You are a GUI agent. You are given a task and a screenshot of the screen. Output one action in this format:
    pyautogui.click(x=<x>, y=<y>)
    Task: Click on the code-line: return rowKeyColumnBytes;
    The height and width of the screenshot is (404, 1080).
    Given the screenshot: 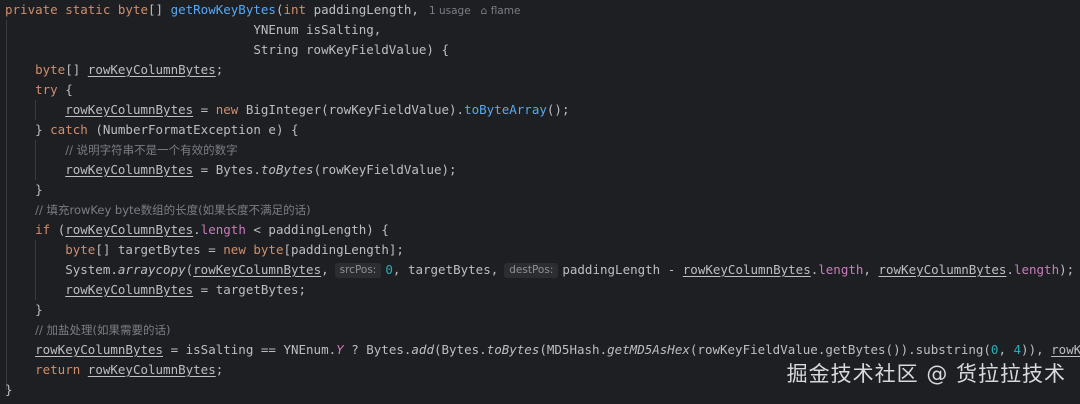 What is the action you would take?
    pyautogui.click(x=114, y=370)
    